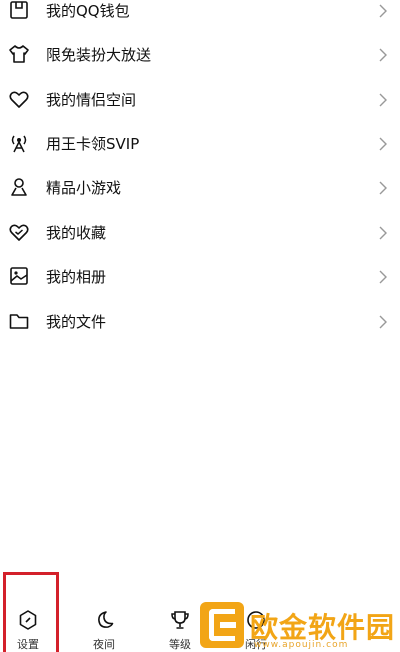 The width and height of the screenshot is (400, 652). What do you see at coordinates (19, 321) in the screenshot?
I see `folder-icon` at bounding box center [19, 321].